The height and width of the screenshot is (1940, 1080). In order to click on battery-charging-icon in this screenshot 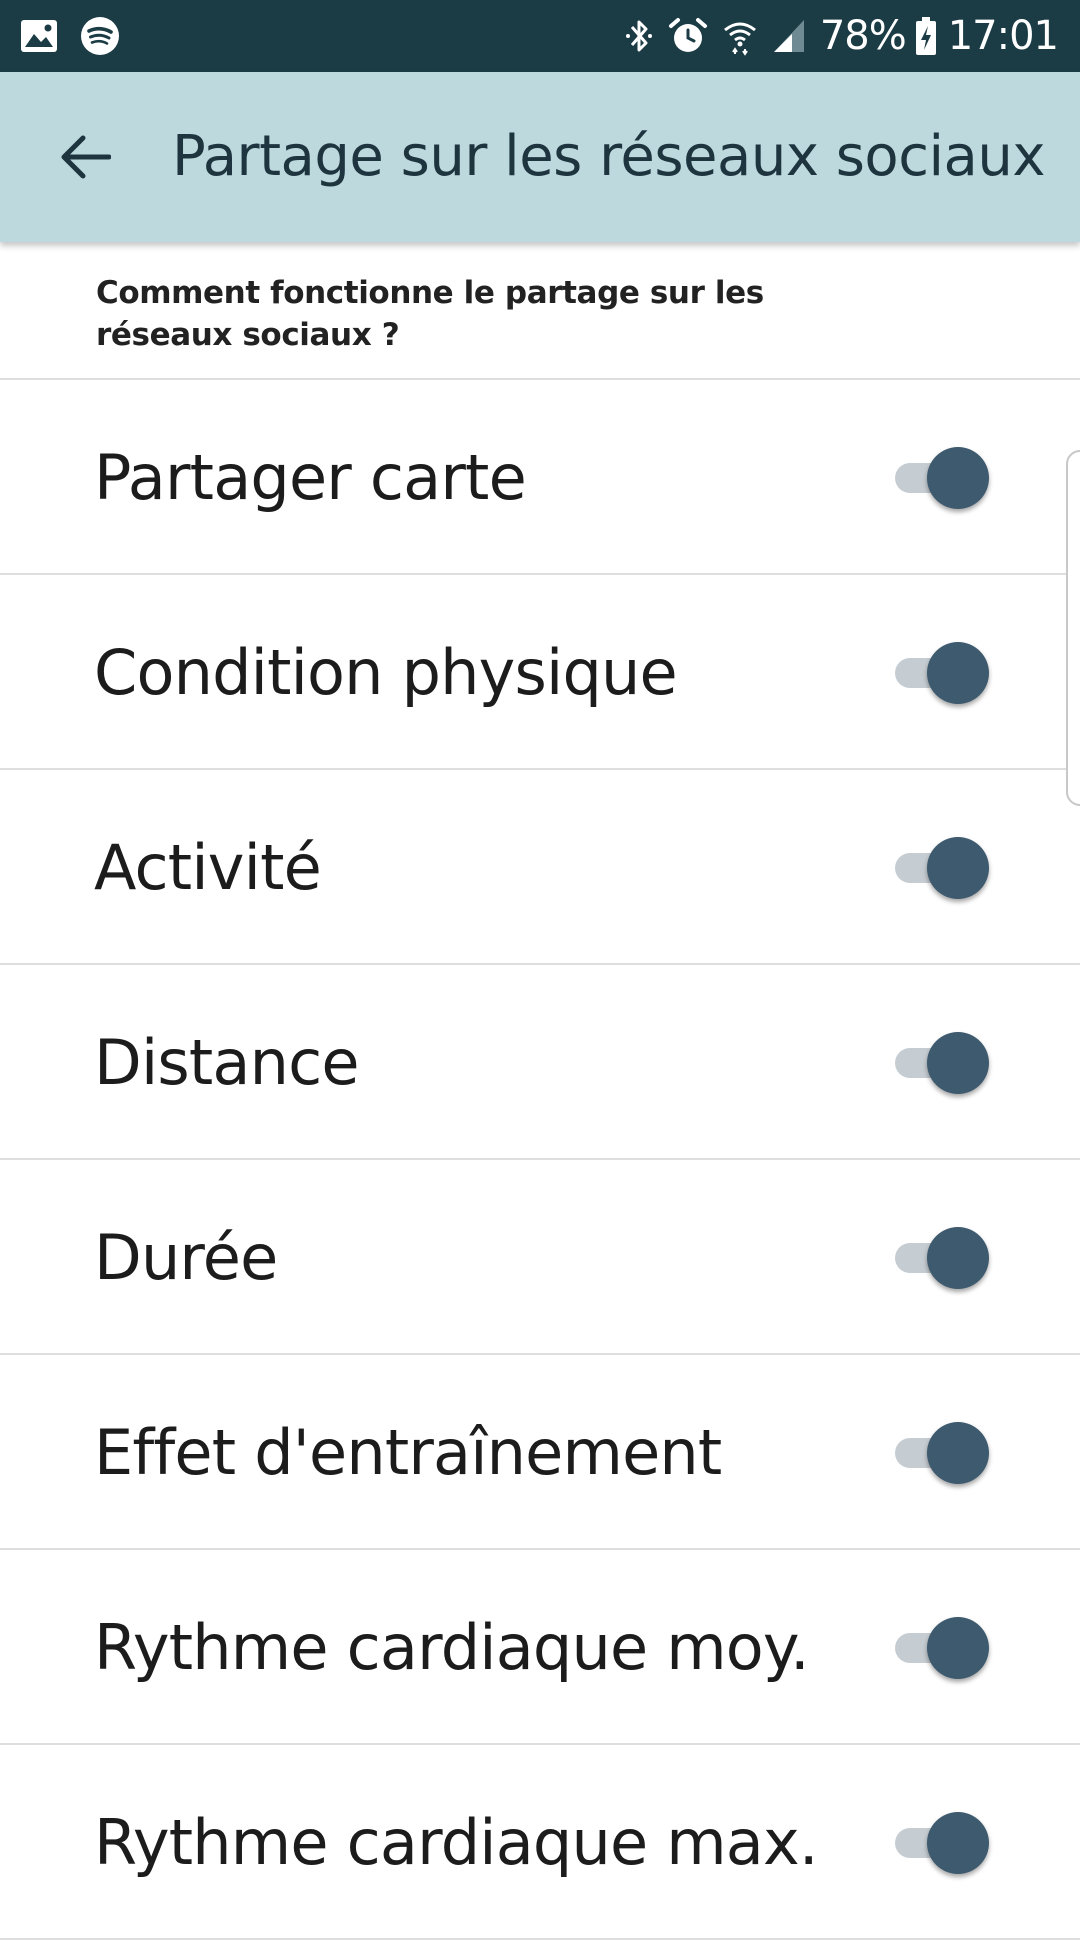, I will do `click(926, 36)`.